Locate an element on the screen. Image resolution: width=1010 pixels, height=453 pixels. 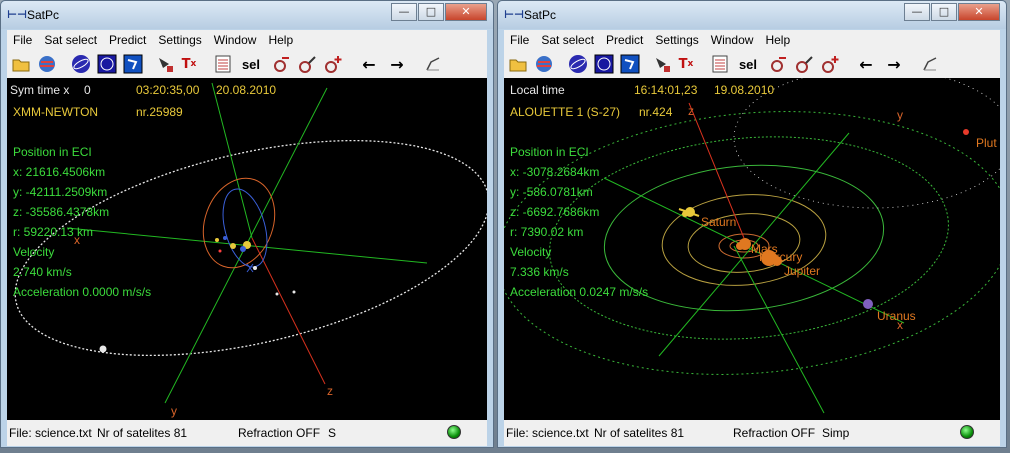
position-y: y: -42111.2509km is located at coordinates (60, 192).